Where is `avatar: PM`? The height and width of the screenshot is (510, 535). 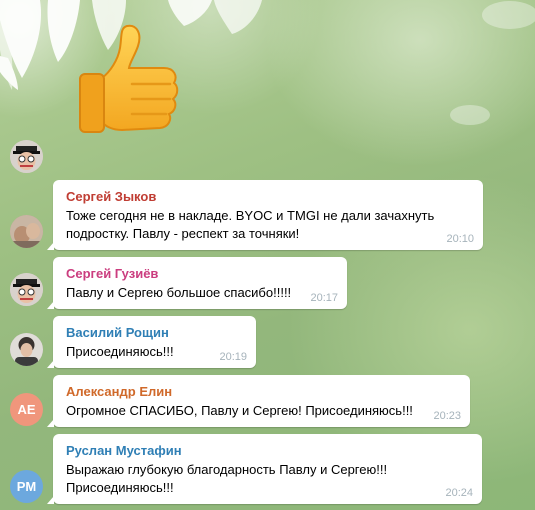
avatar: PM is located at coordinates (26, 486).